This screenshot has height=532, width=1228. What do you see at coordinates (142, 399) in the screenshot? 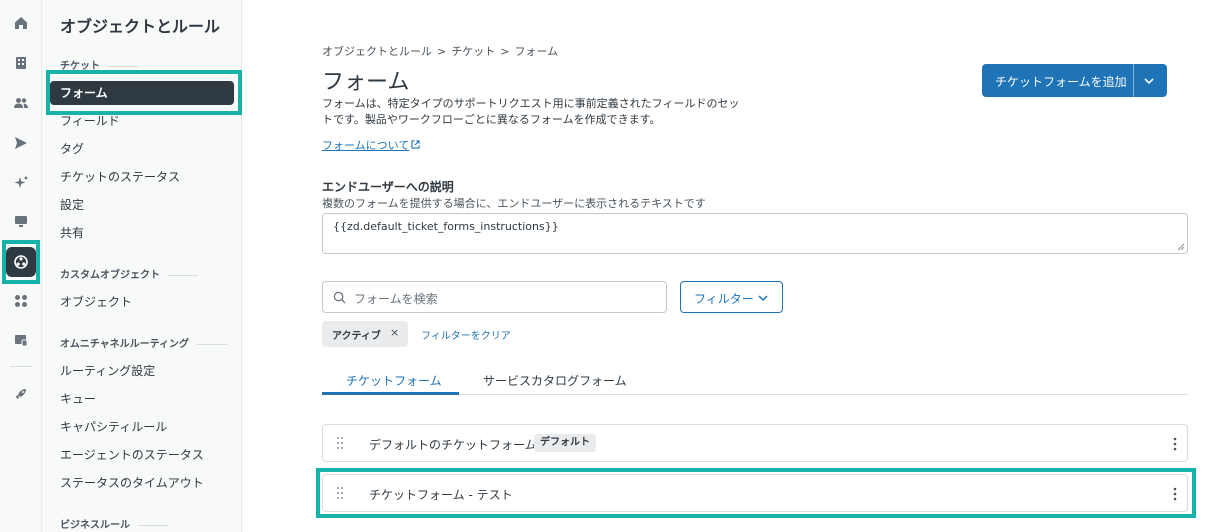
I see `nav-item-queues: キュー` at bounding box center [142, 399].